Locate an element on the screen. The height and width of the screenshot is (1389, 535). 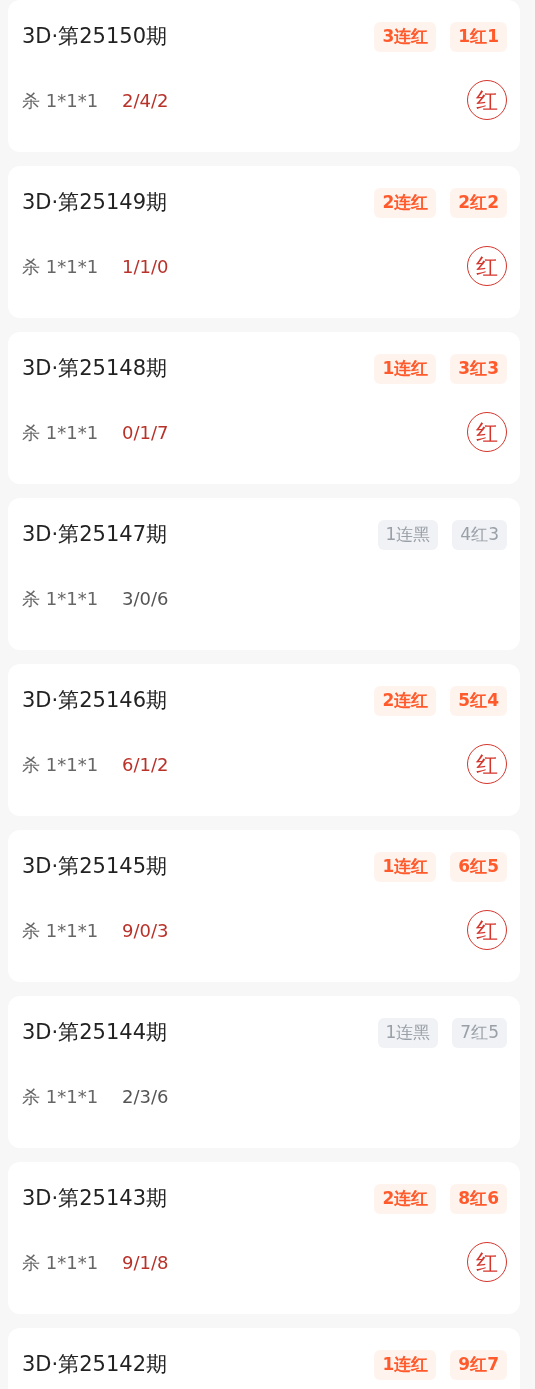
period-title: 3D·第25150期 is located at coordinates (94, 37).